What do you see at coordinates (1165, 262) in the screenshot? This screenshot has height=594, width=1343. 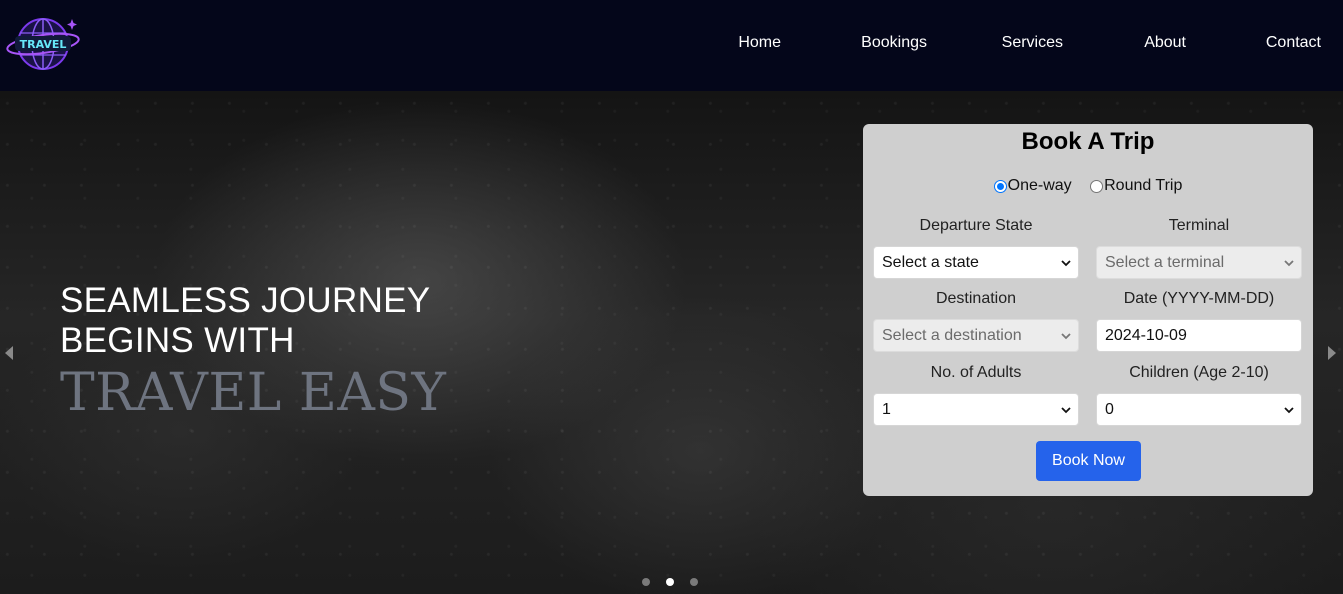 I see `terminal-value: Select a terminal` at bounding box center [1165, 262].